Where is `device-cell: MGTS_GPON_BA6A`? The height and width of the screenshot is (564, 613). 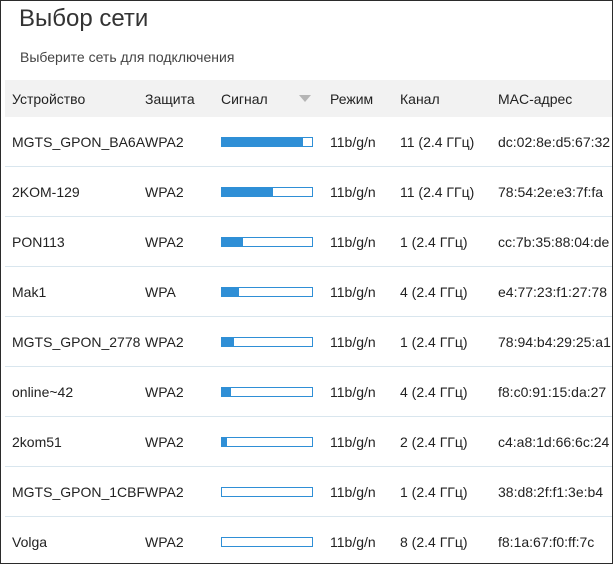
device-cell: MGTS_GPON_BA6A is located at coordinates (79, 141).